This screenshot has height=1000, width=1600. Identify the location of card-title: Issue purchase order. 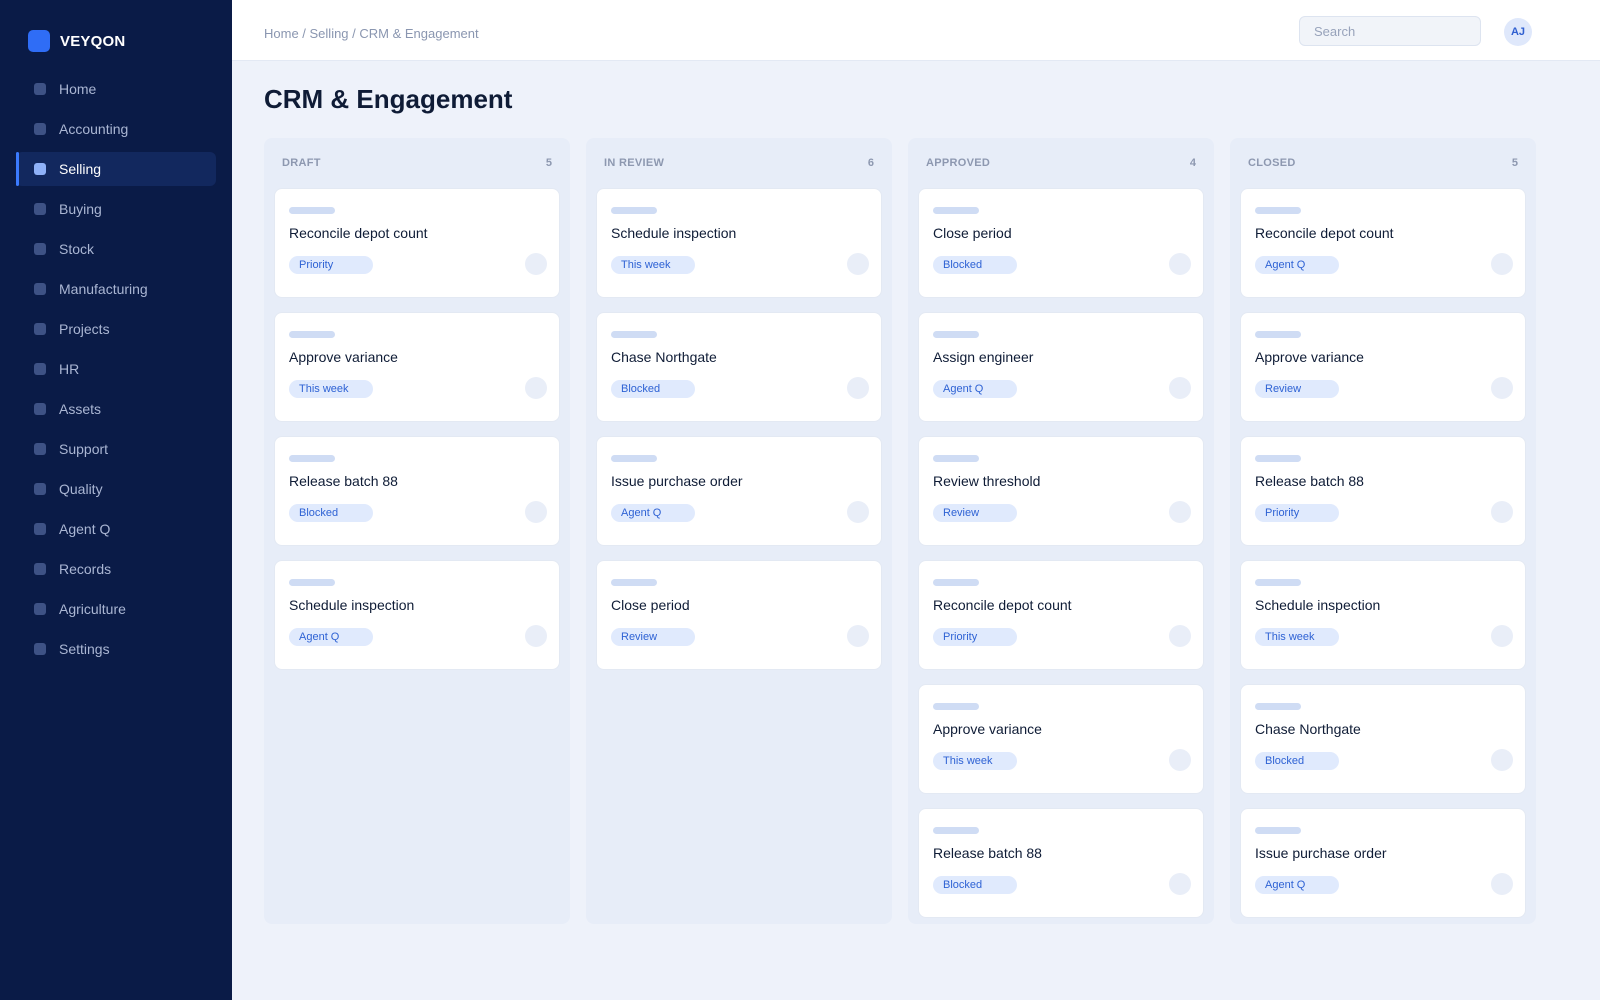
(677, 481).